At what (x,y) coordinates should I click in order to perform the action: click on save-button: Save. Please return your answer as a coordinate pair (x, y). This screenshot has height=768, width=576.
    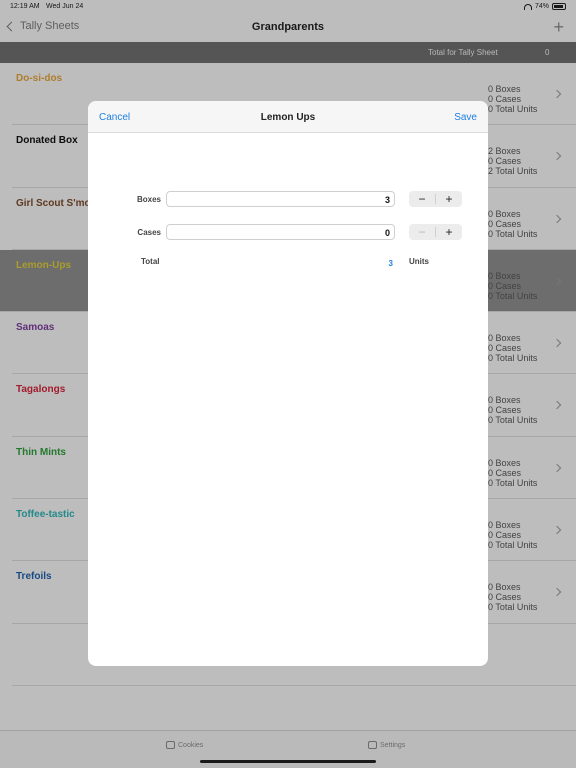
    Looking at the image, I should click on (465, 117).